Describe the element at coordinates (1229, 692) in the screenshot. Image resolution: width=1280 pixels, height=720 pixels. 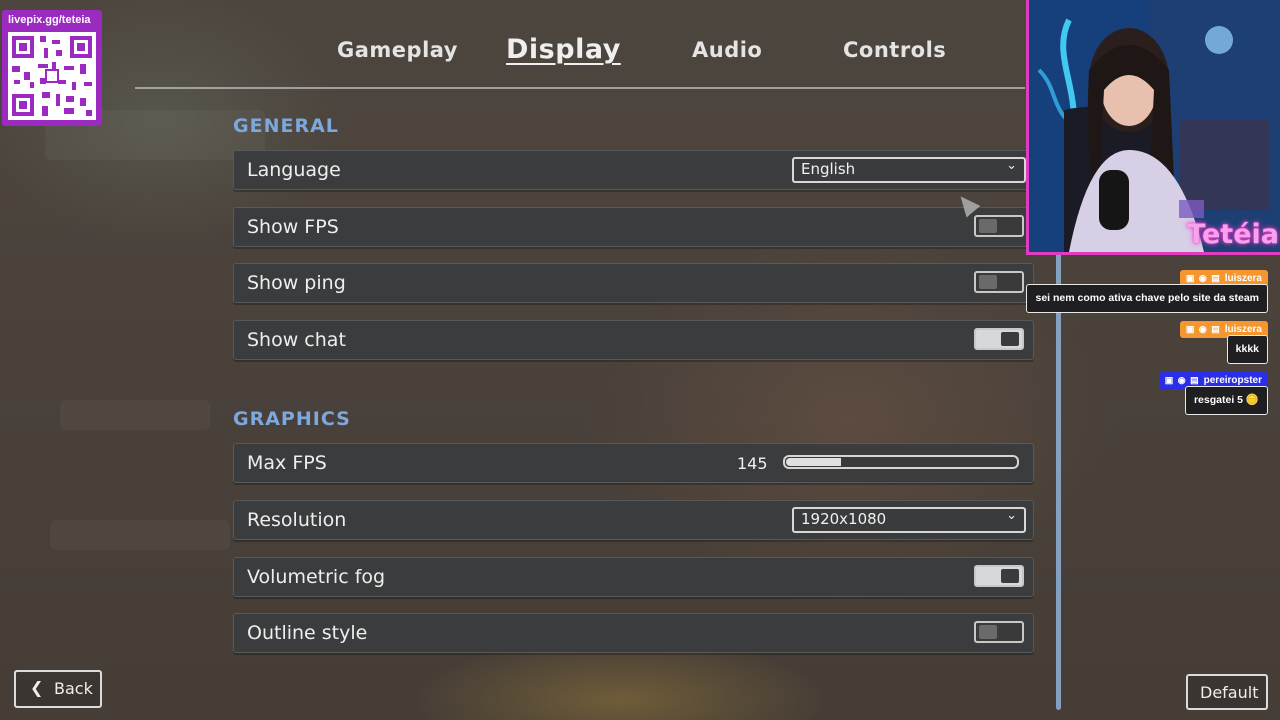
I see `default-button-label: Default` at that location.